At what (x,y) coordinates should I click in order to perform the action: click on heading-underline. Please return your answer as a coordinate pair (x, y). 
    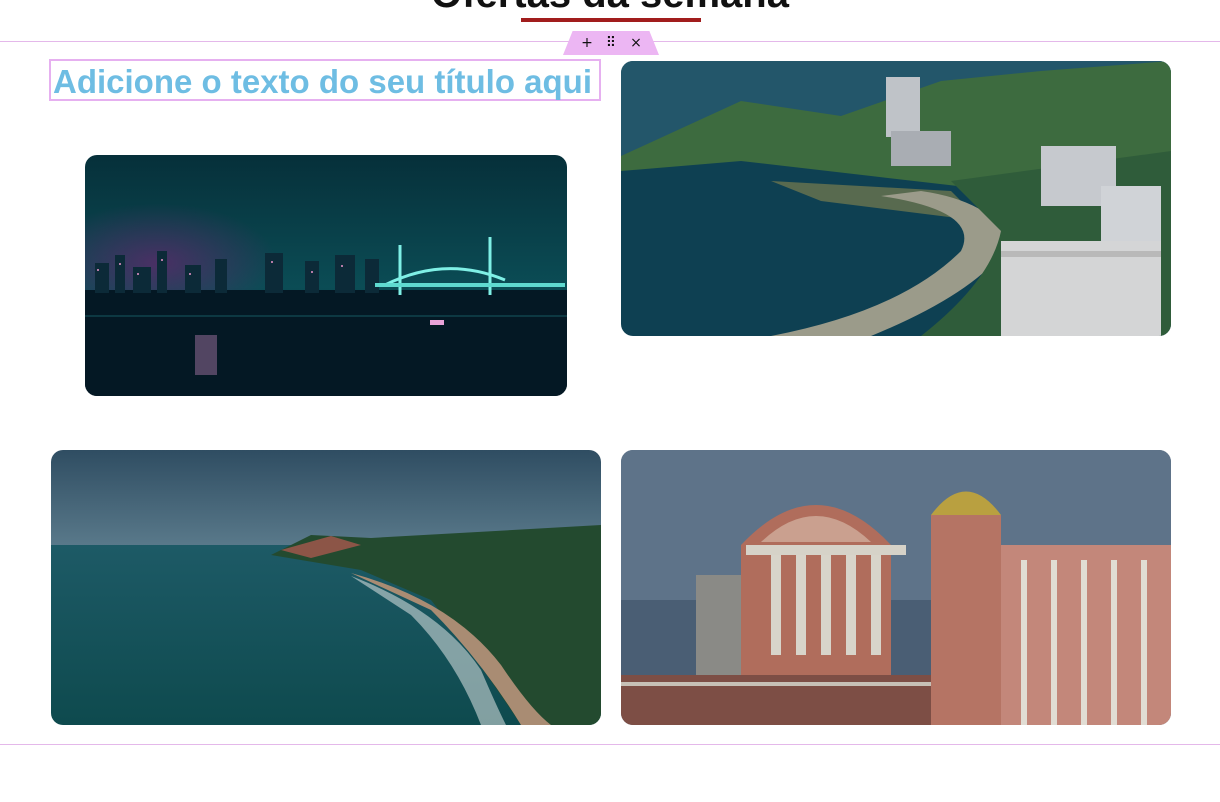
    Looking at the image, I should click on (611, 20).